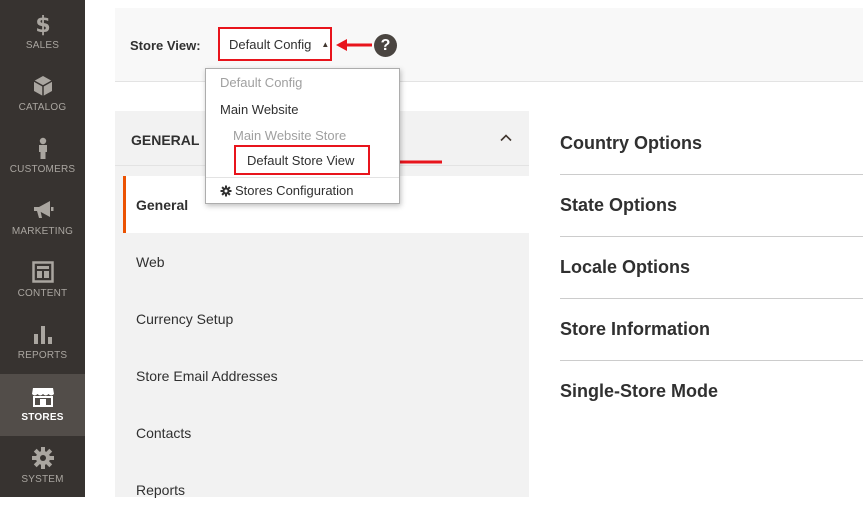  I want to click on megaphone-icon, so click(43, 210).